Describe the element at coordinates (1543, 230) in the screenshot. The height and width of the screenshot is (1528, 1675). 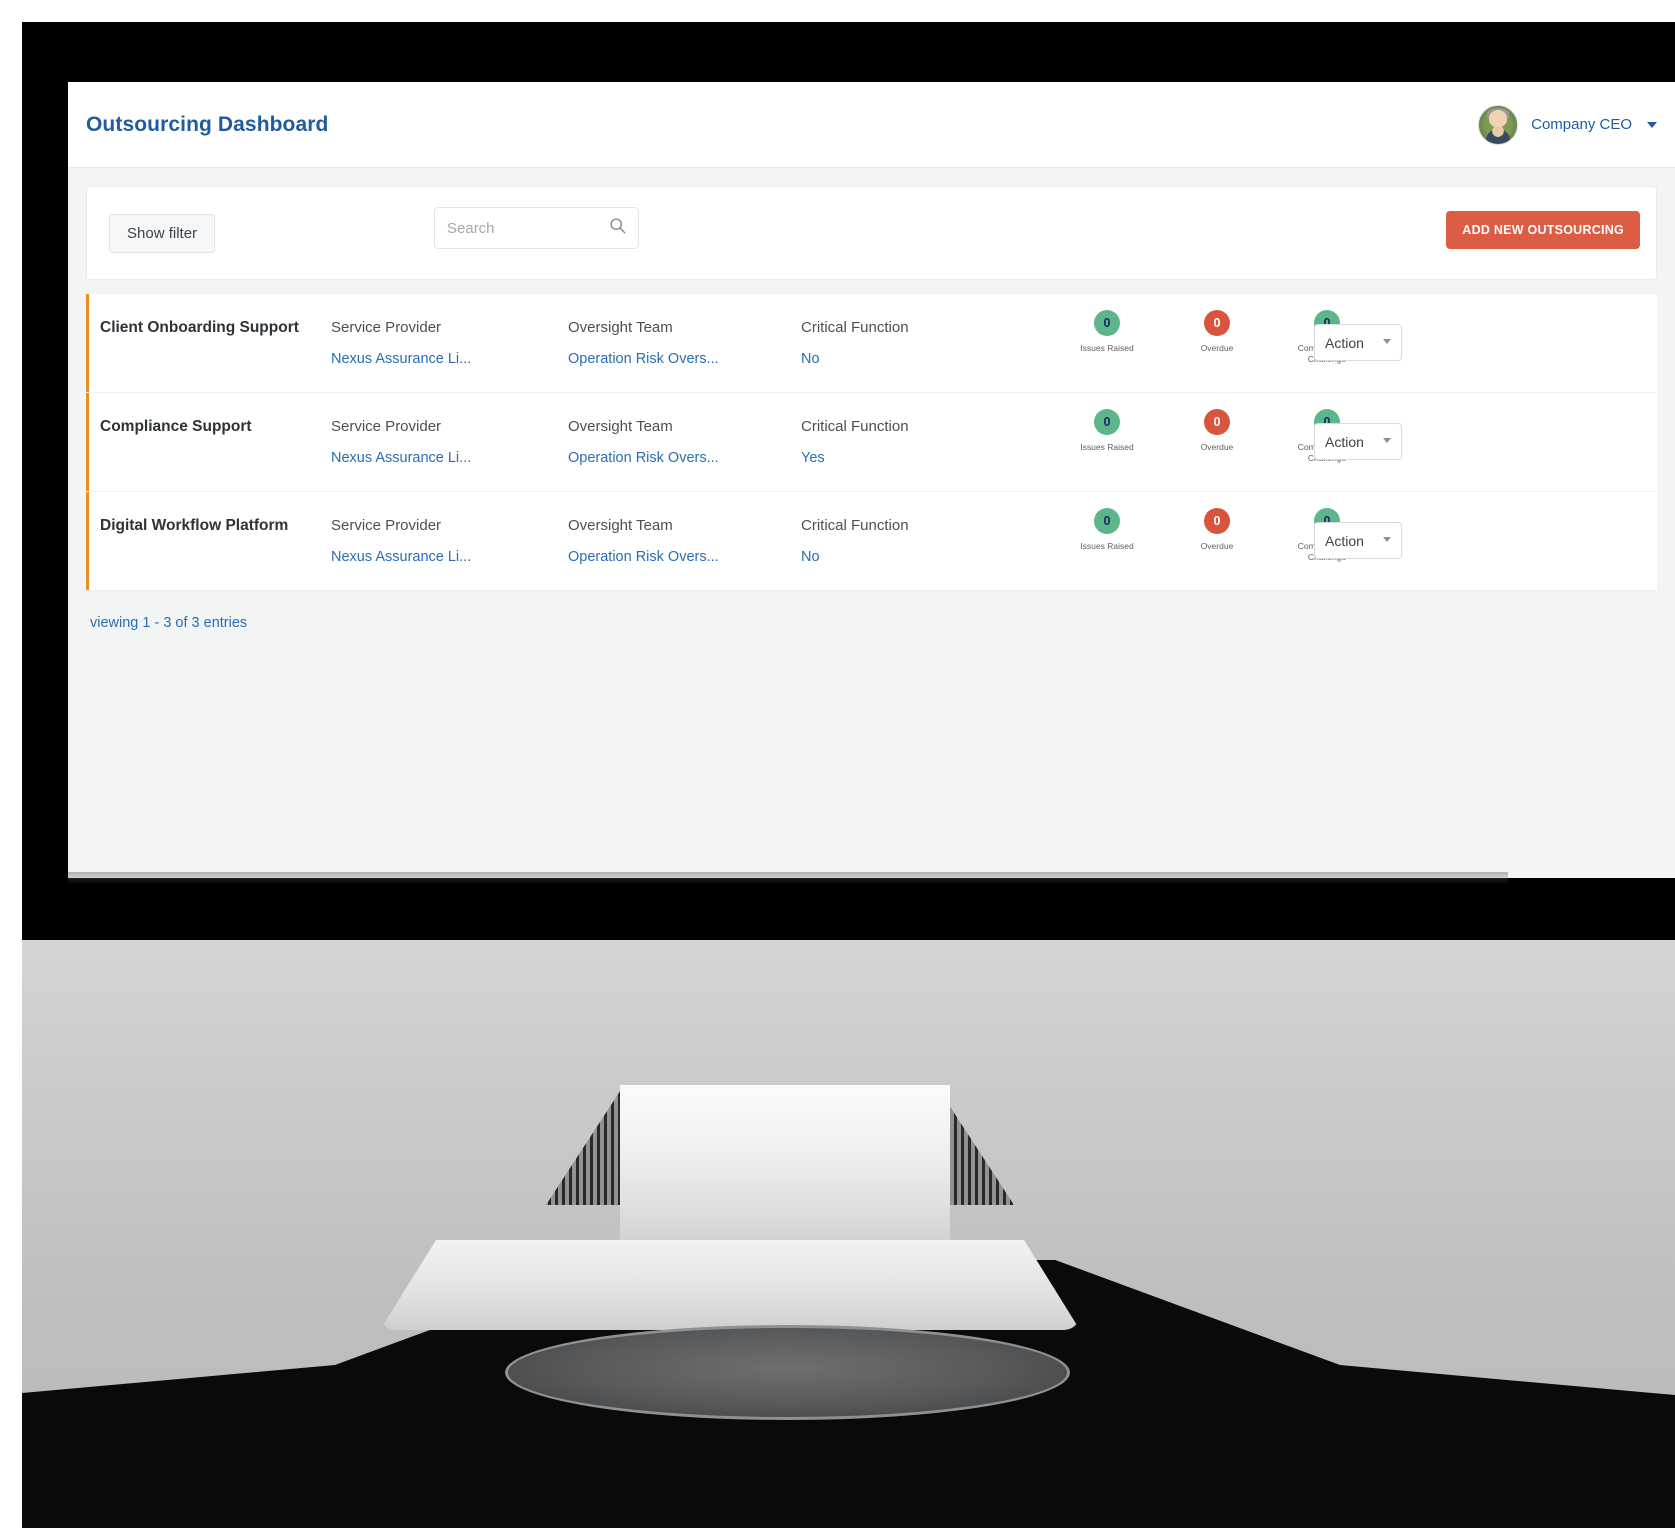
I see `add-new-outsourcing-button: ADD NEW OUTSOURCING` at that location.